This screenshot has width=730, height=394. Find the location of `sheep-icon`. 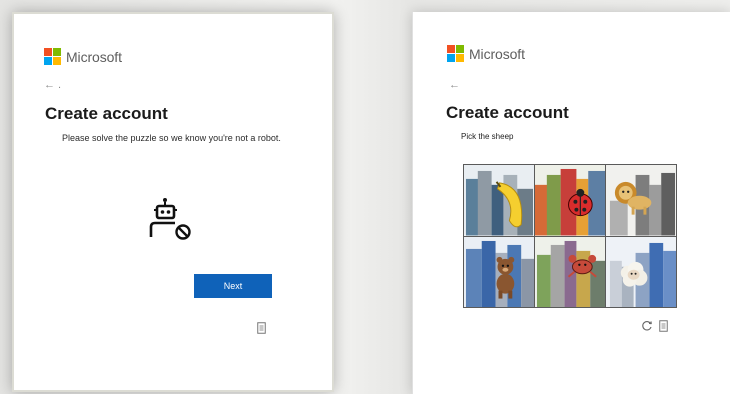

sheep-icon is located at coordinates (641, 271).